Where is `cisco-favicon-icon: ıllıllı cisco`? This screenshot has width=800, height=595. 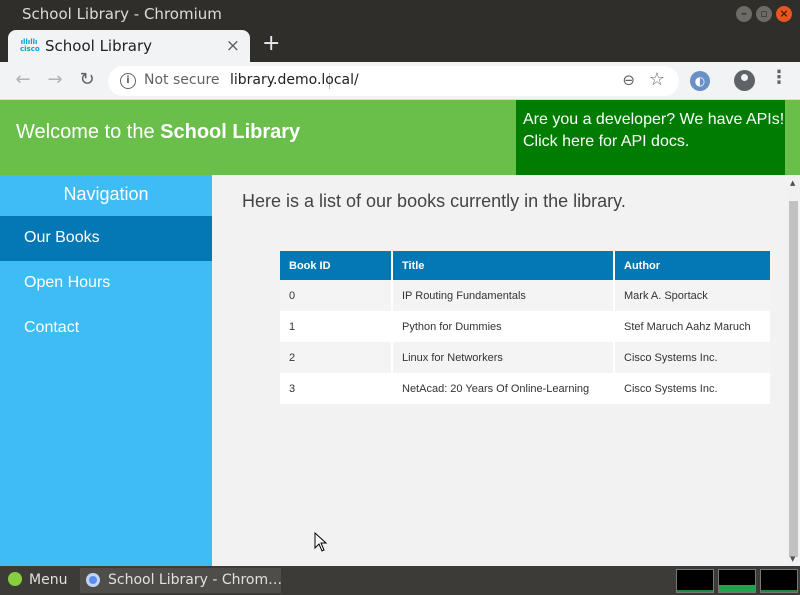 cisco-favicon-icon: ıllıllı cisco is located at coordinates (30, 45).